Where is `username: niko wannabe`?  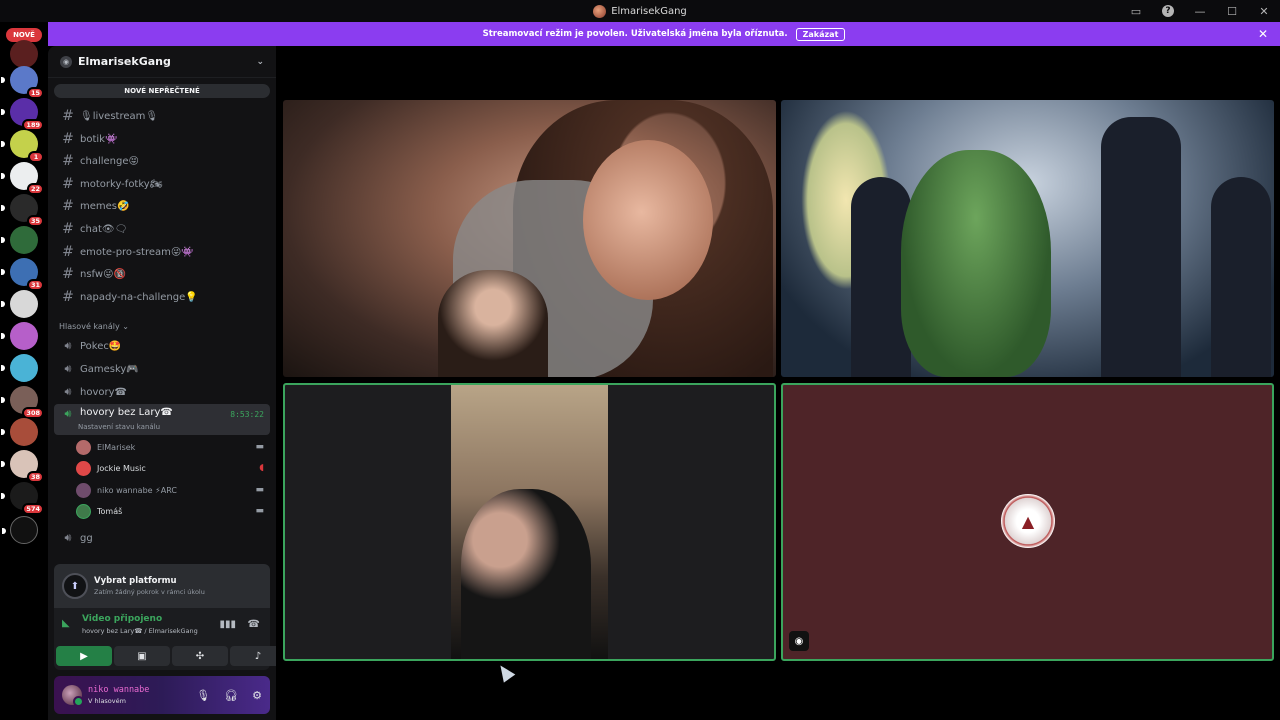
username: niko wannabe is located at coordinates (118, 690).